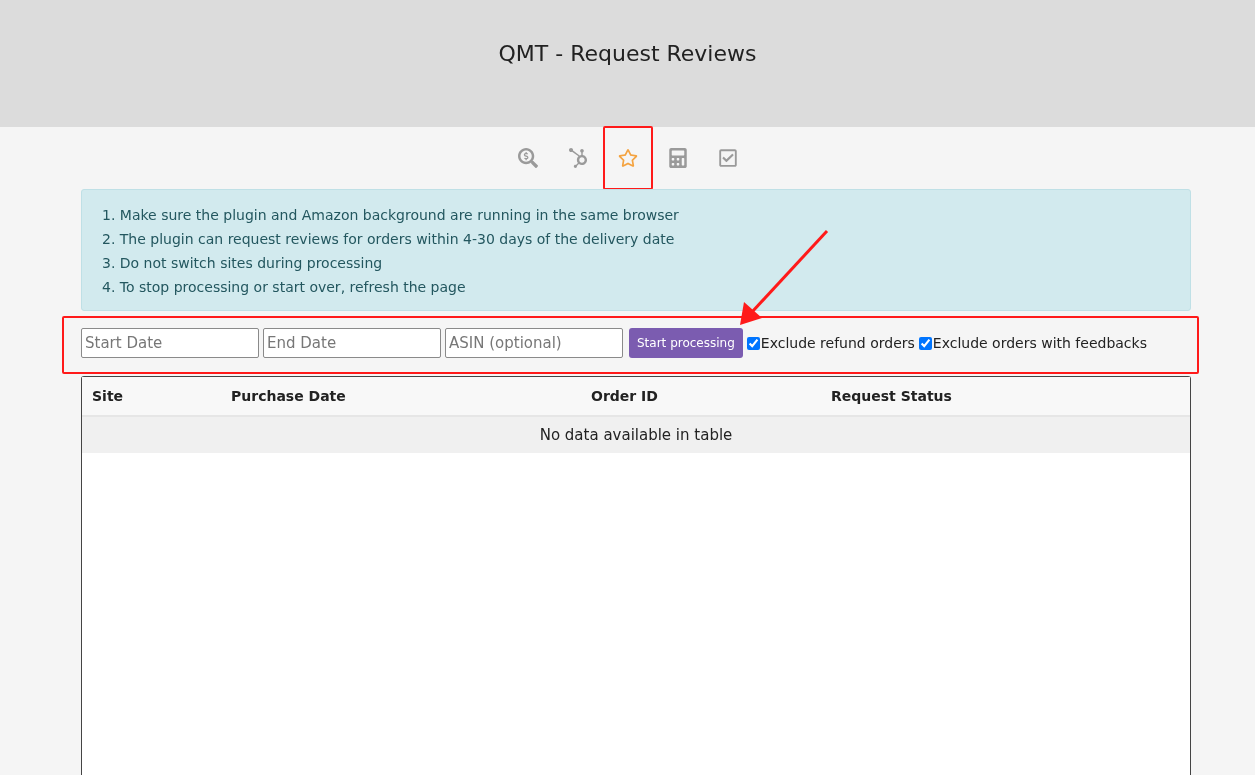 The height and width of the screenshot is (775, 1255). Describe the element at coordinates (288, 396) in the screenshot. I see `column-header: Purchase Date` at that location.